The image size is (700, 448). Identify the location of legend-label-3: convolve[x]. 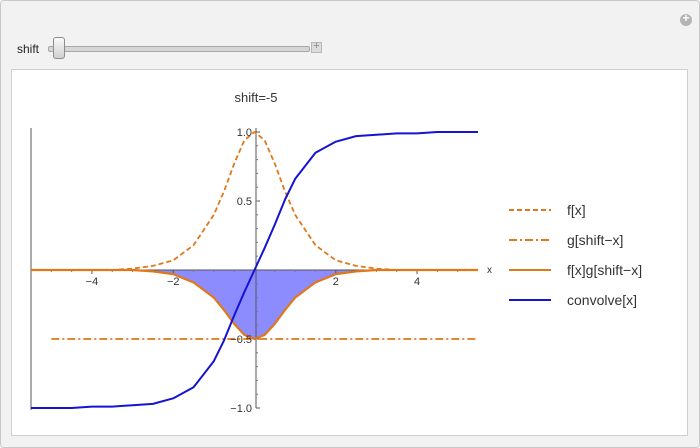
(602, 300).